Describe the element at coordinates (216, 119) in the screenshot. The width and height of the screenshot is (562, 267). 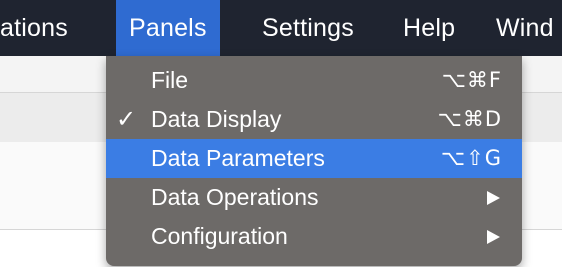
I see `menu-item-label: Data Display` at that location.